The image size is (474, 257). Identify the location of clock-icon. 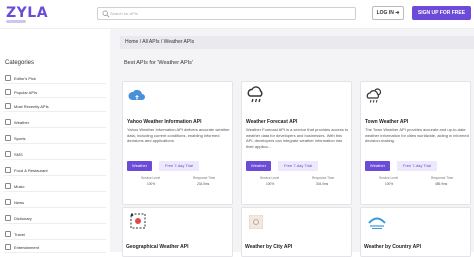
(8, 106).